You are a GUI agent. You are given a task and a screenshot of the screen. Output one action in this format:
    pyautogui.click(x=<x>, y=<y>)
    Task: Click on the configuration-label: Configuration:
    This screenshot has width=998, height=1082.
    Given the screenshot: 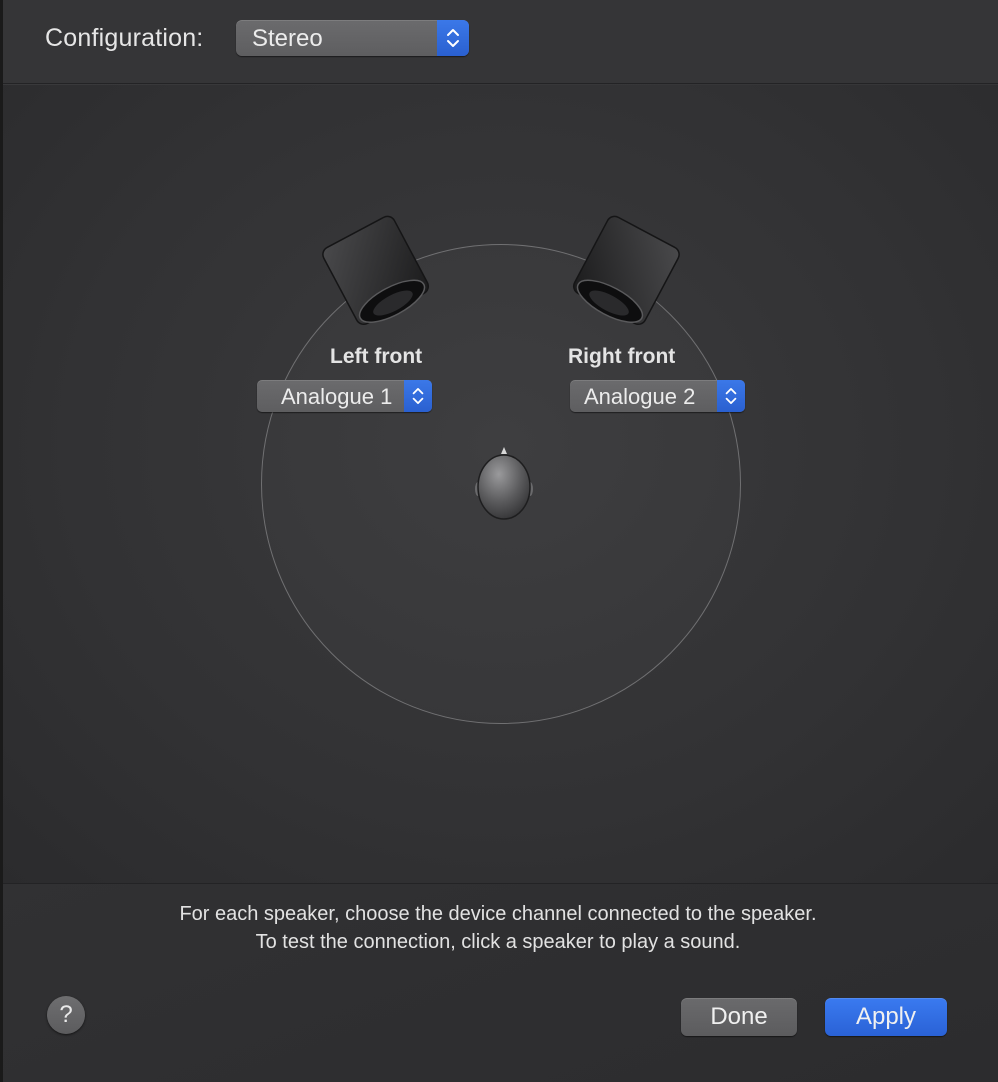 What is the action you would take?
    pyautogui.click(x=124, y=38)
    